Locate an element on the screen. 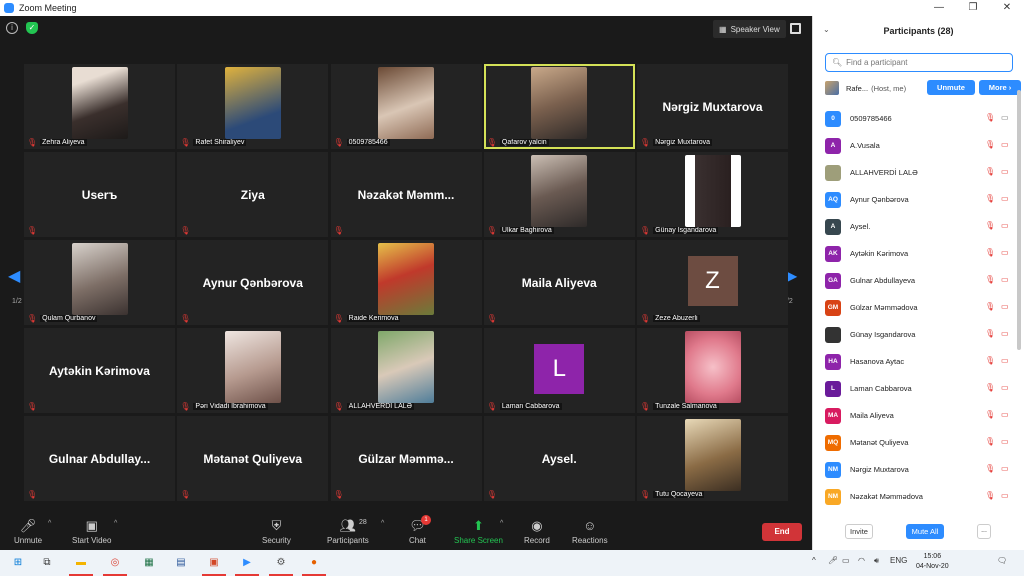 The height and width of the screenshot is (576, 1024). settings-gear-icon: ⚙ is located at coordinates (281, 565).